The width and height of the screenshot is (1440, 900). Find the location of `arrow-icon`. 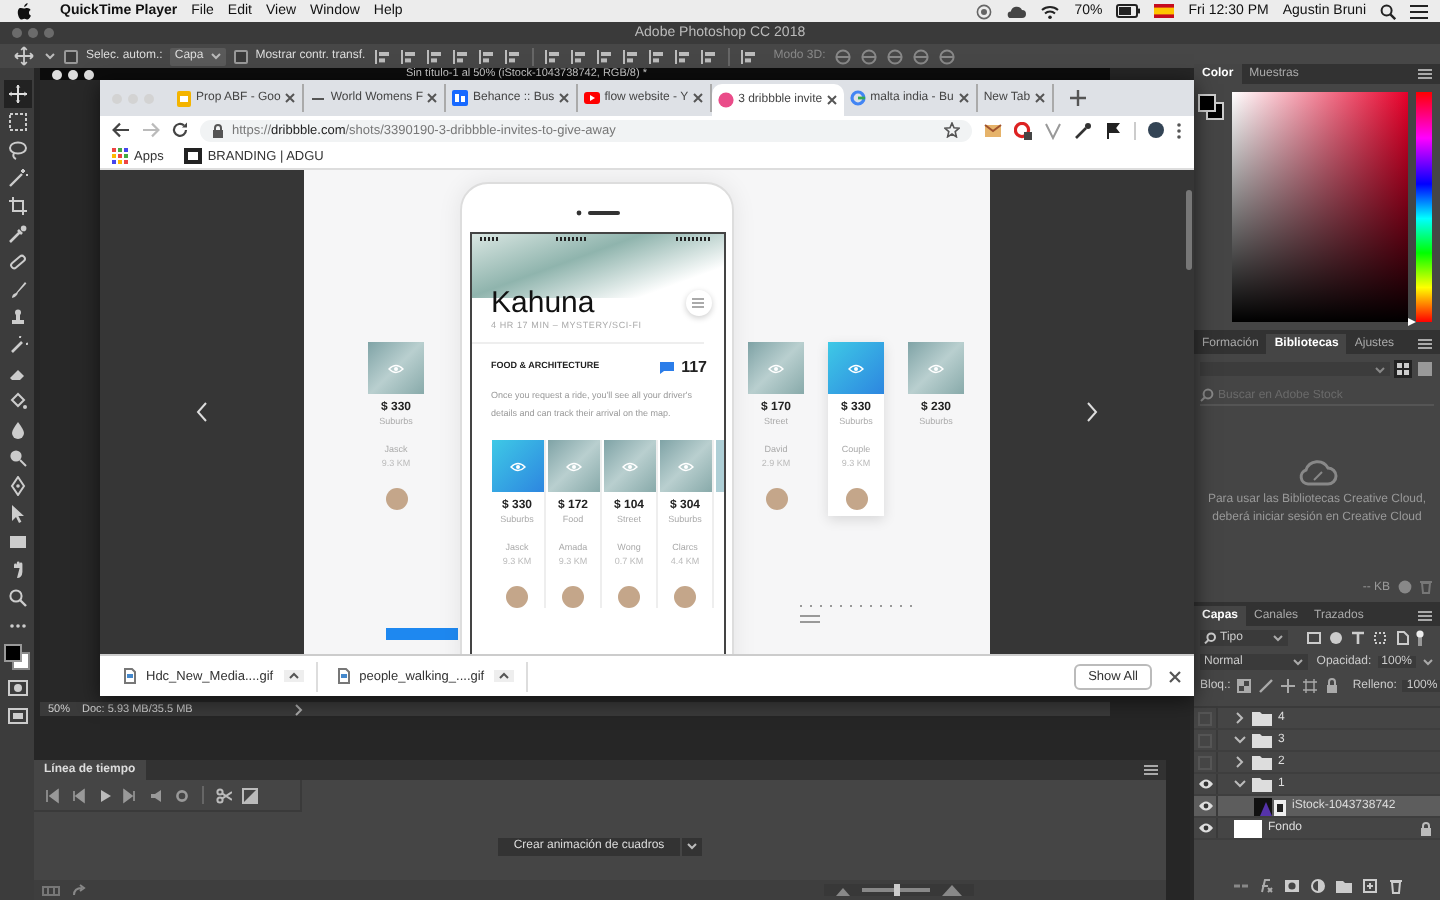

arrow-icon is located at coordinates (79, 890).